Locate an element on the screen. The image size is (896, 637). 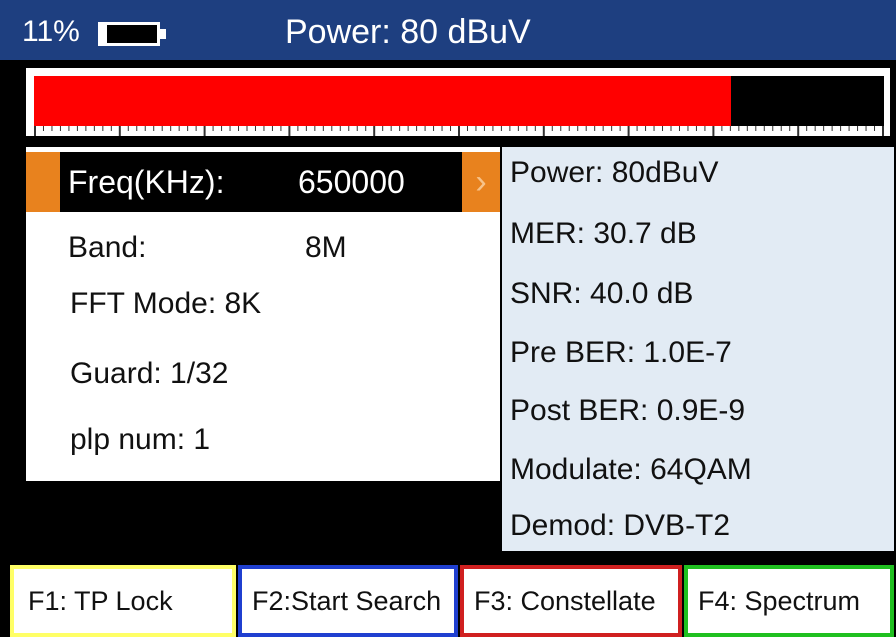
signal-level-meter is located at coordinates (458, 102).